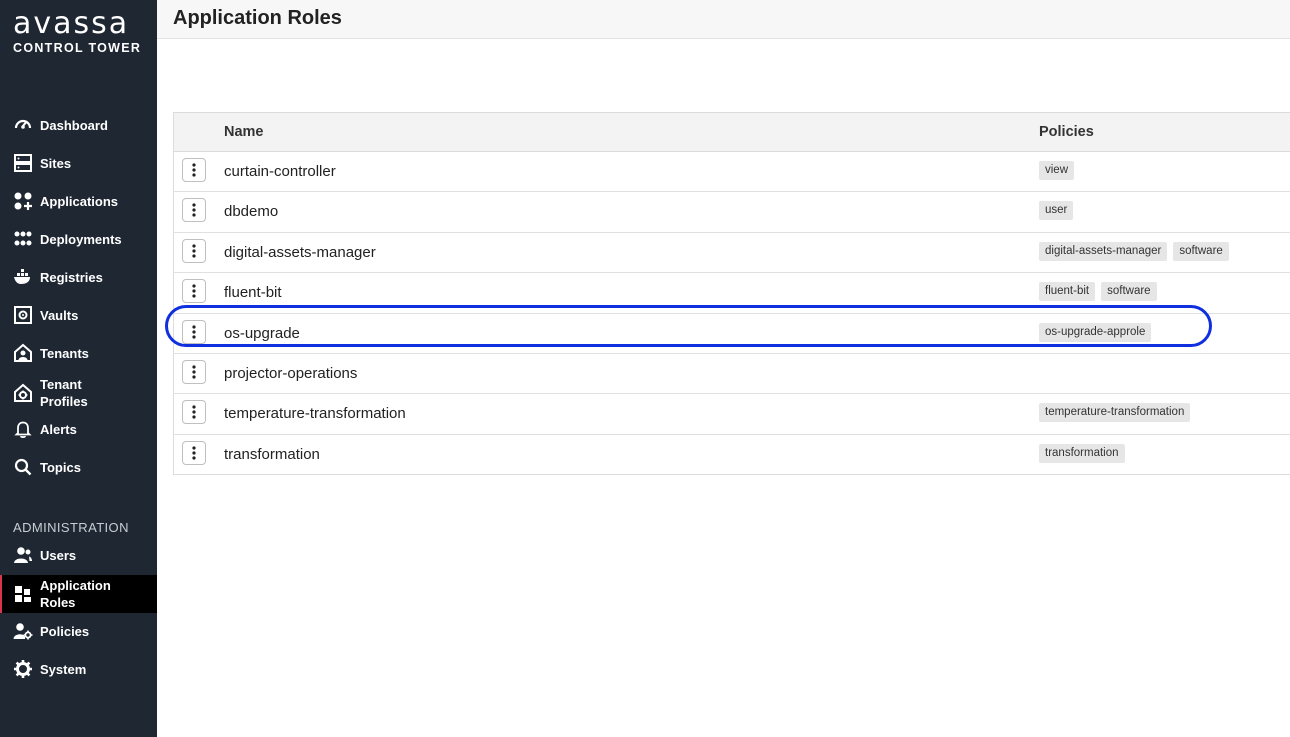  What do you see at coordinates (71, 277) in the screenshot?
I see `sidebar-item-label: Registries` at bounding box center [71, 277].